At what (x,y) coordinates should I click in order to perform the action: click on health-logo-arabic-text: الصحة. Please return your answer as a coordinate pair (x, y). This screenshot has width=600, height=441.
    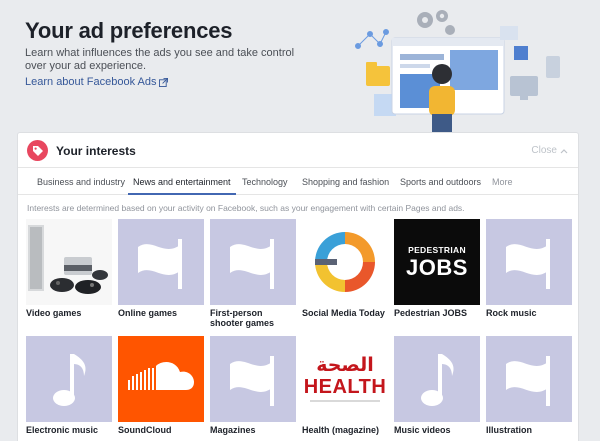
    Looking at the image, I should click on (345, 365).